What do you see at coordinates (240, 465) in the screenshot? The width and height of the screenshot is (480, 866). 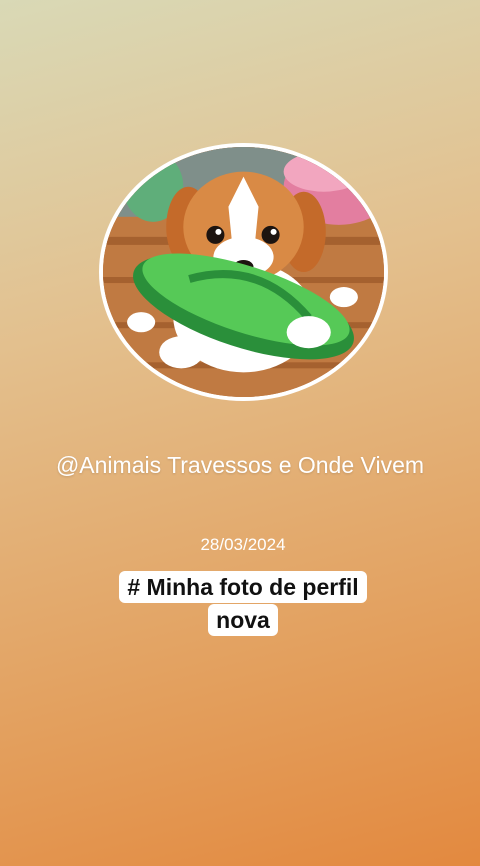 I see `profile-username: @Animais Travessos e Onde Vivem` at bounding box center [240, 465].